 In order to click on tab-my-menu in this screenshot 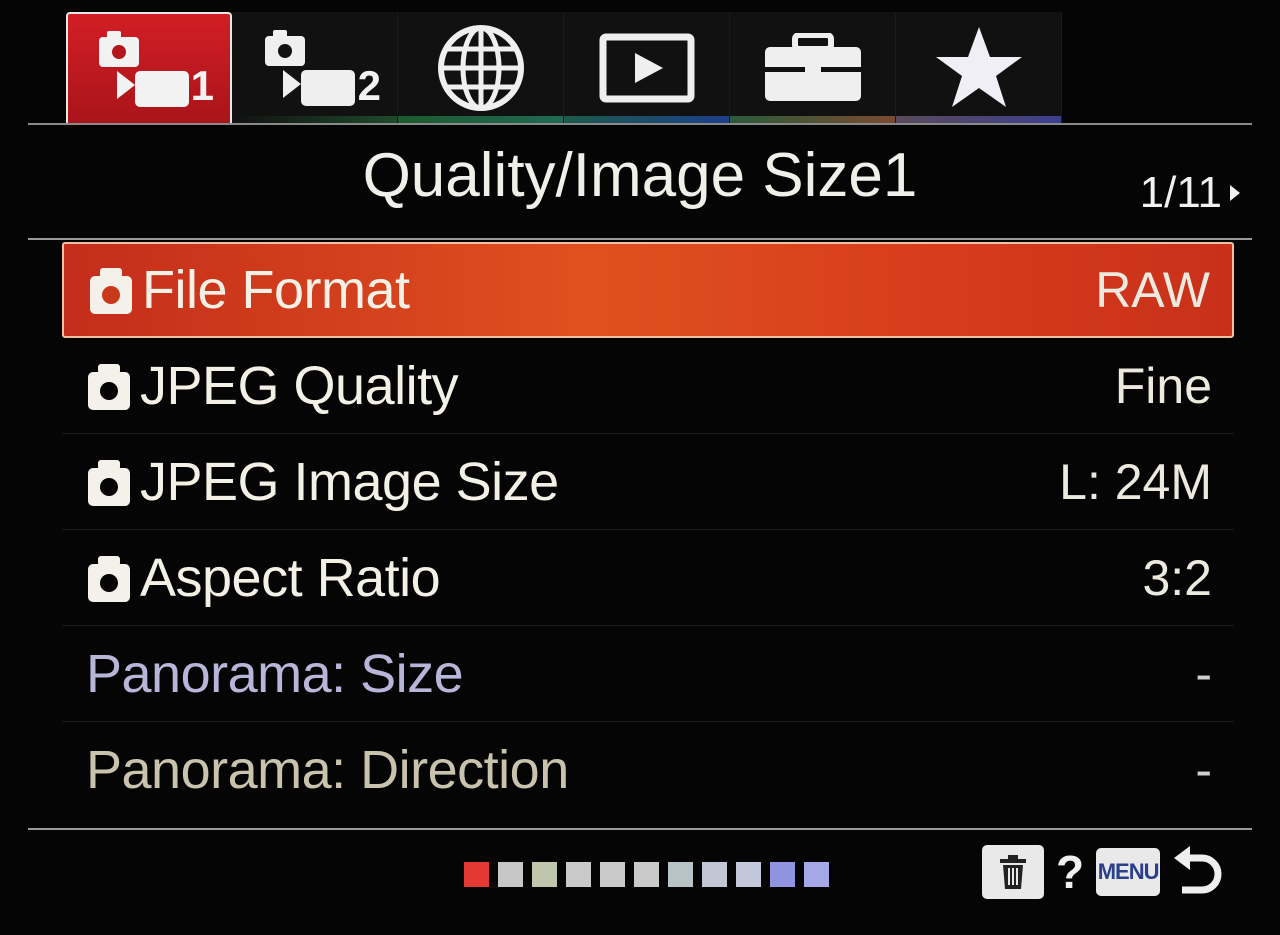, I will do `click(979, 68)`.